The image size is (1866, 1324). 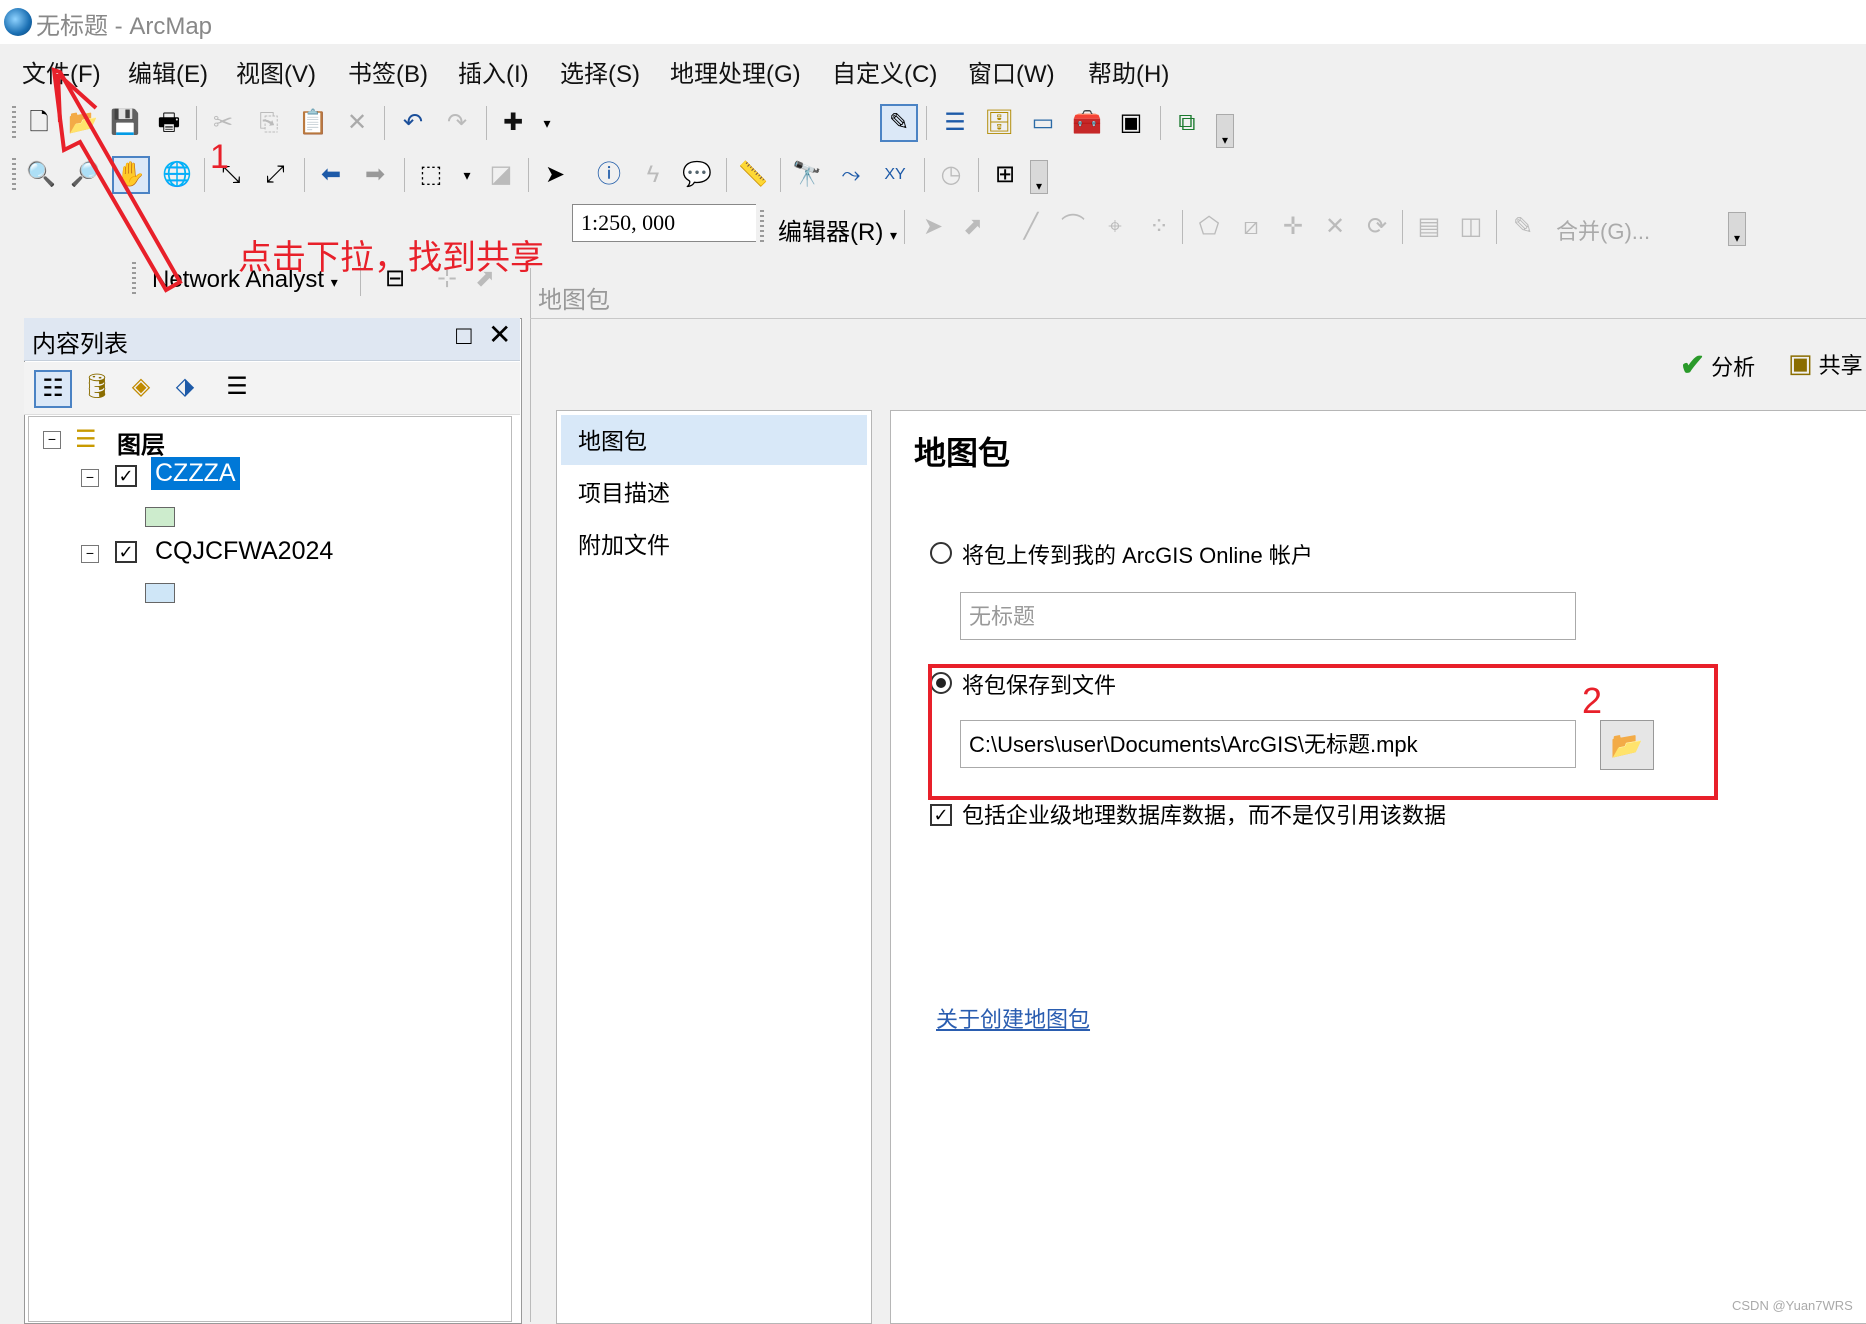 What do you see at coordinates (117, 180) in the screenshot?
I see `annotation-arrow` at bounding box center [117, 180].